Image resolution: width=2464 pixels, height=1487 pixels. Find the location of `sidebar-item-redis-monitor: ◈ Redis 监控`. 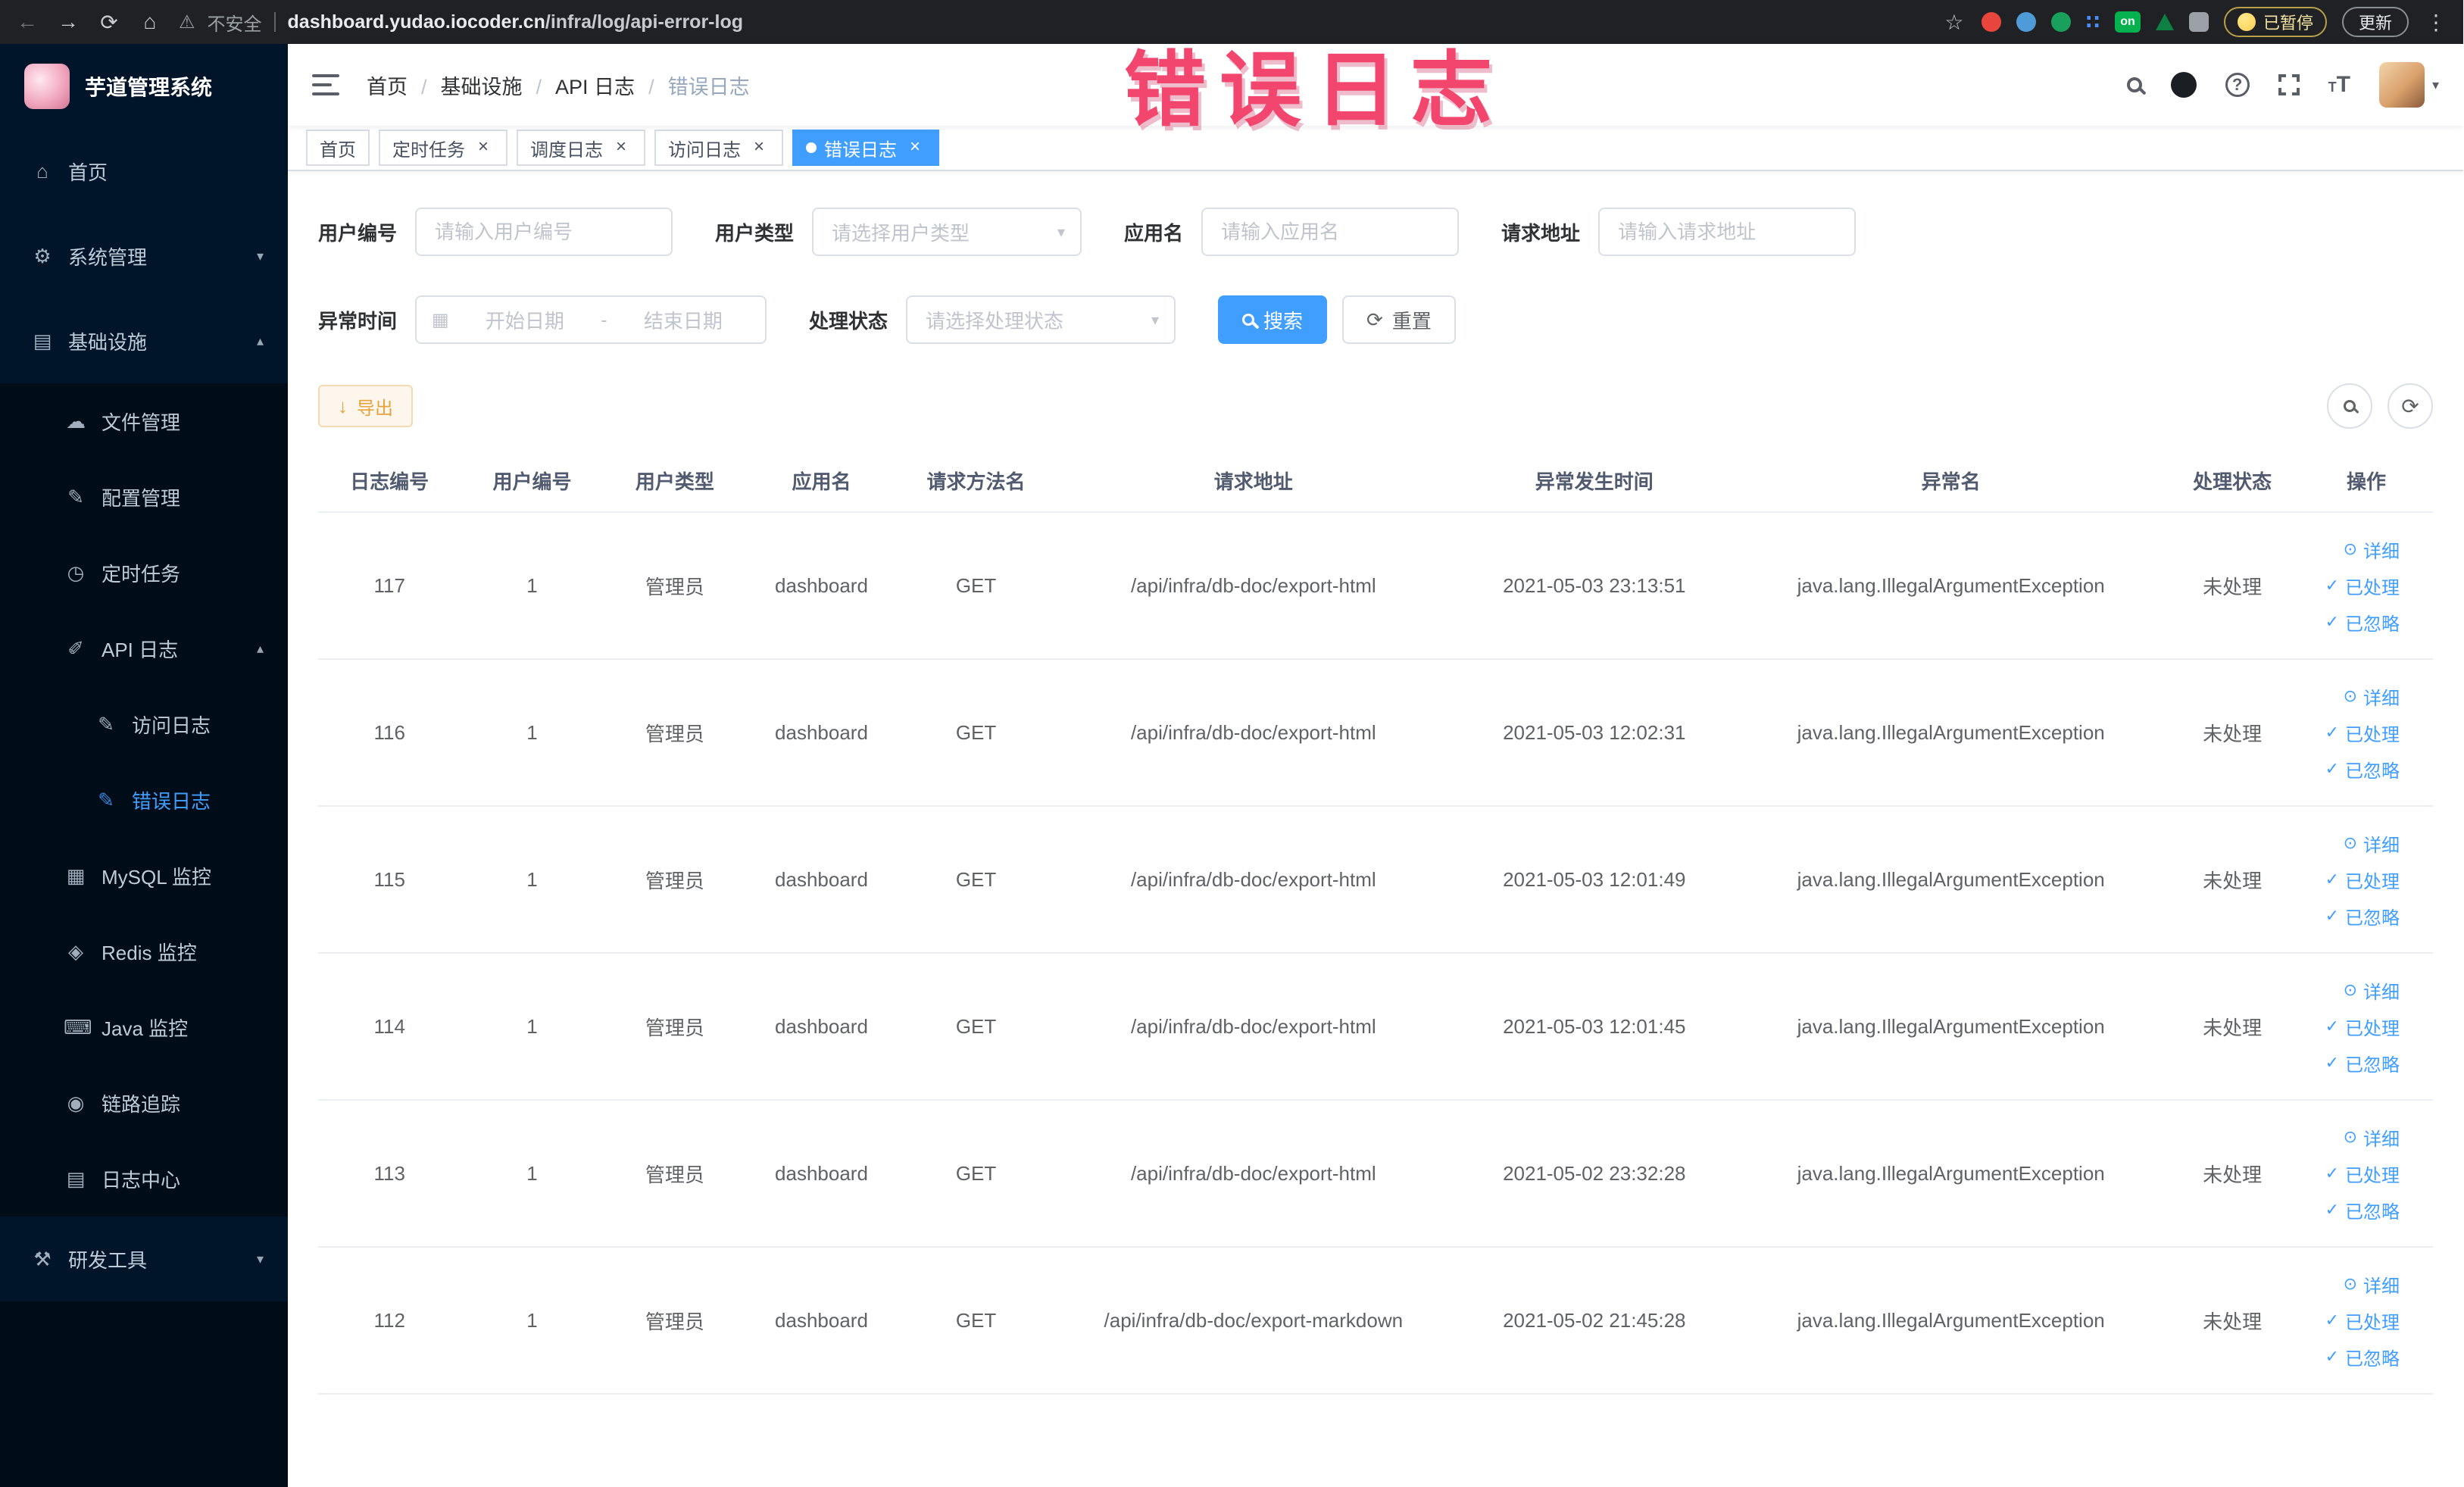

sidebar-item-redis-monitor: ◈ Redis 监控 is located at coordinates (144, 951).